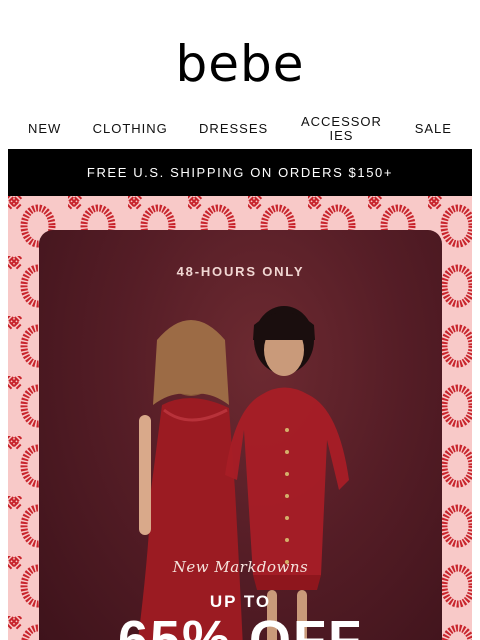 Image resolution: width=480 pixels, height=640 pixels. I want to click on brand-logo: bebe, so click(240, 64).